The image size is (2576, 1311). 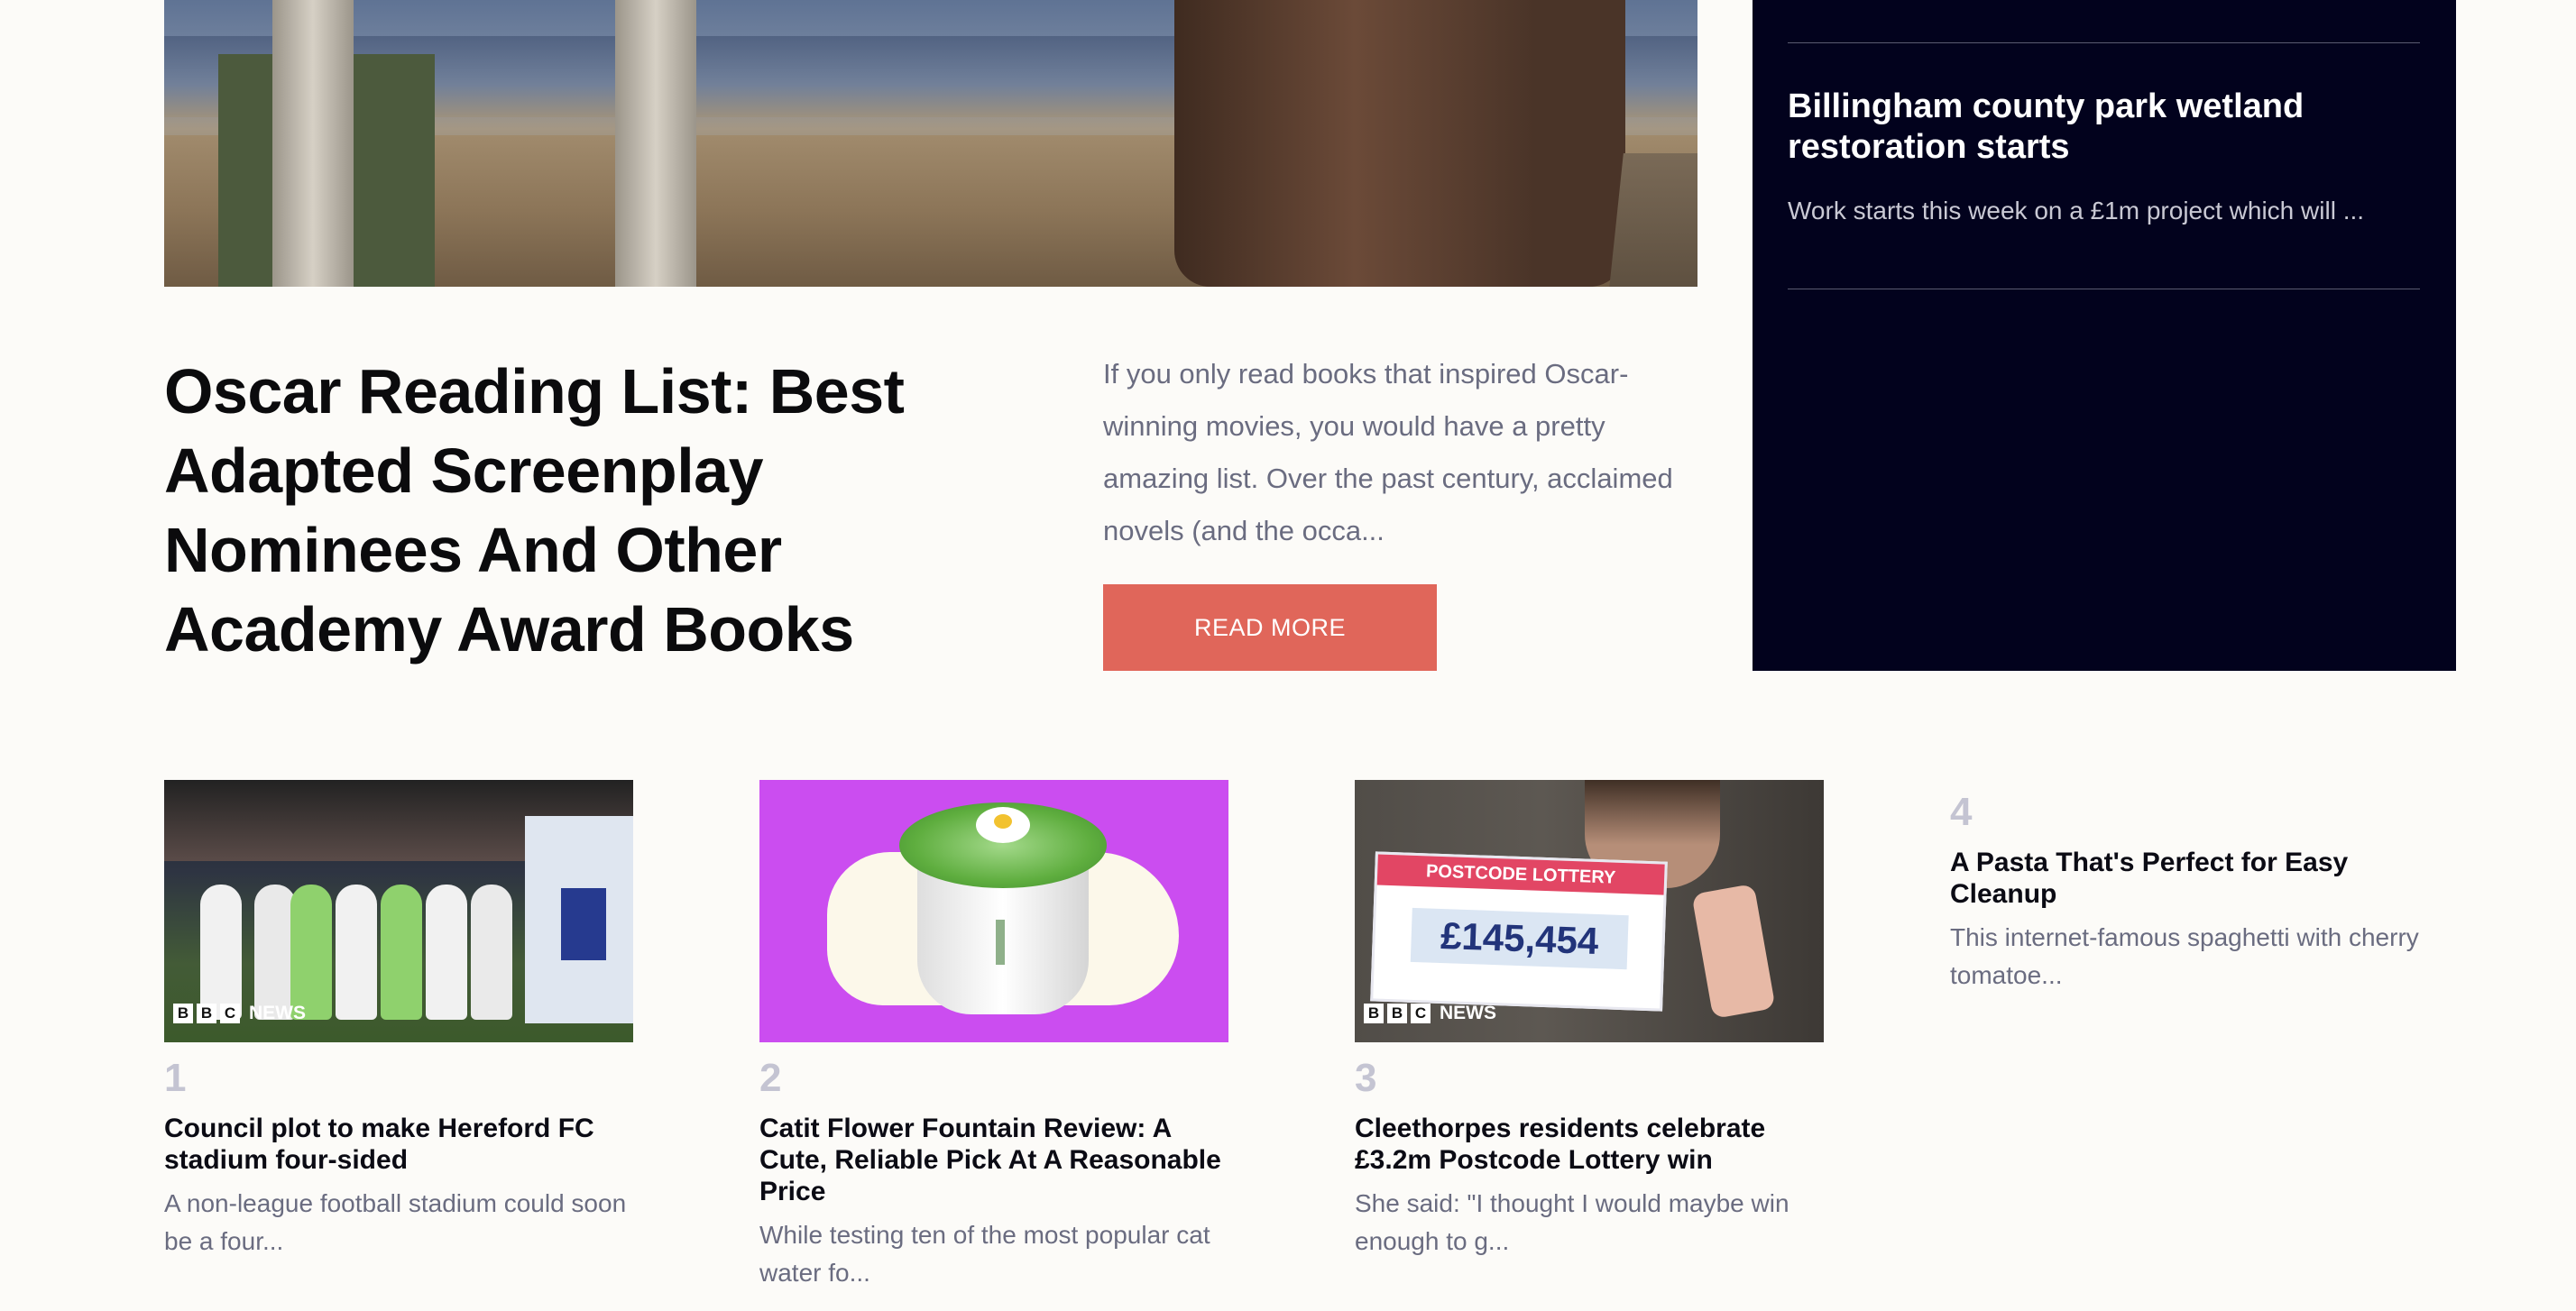 I want to click on image-tube, so click(x=1000, y=942).